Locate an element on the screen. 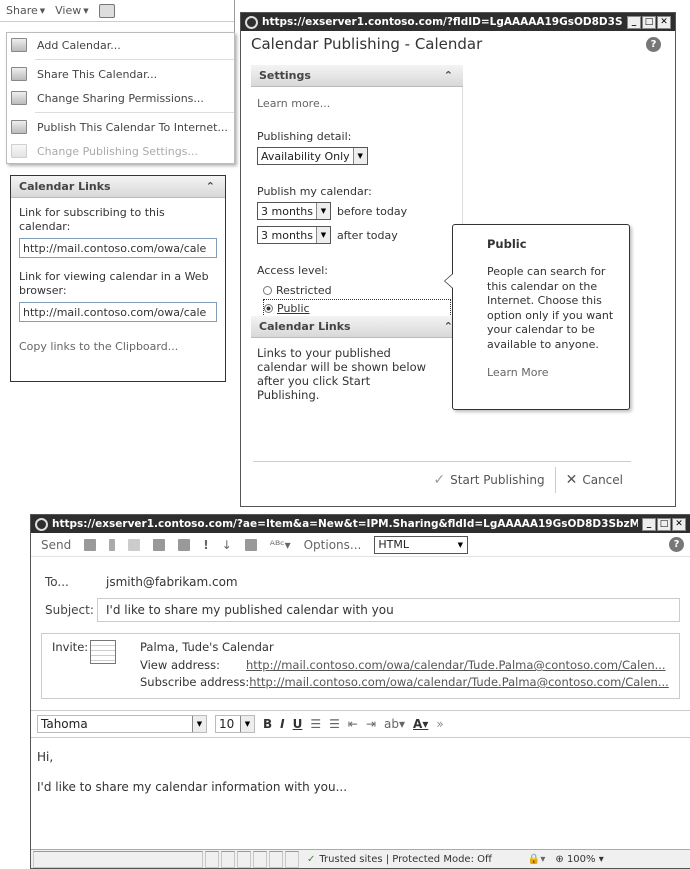 Image resolution: width=690 pixels, height=869 pixels. font-select: Tahoma ▼ is located at coordinates (122, 724).